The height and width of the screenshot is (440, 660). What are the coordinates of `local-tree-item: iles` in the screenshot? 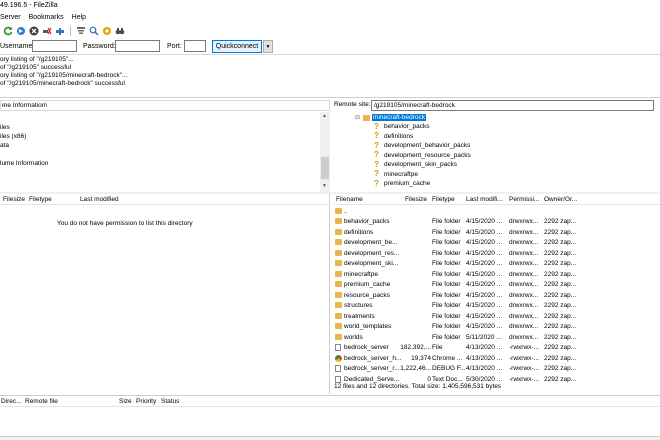 It's located at (5, 127).